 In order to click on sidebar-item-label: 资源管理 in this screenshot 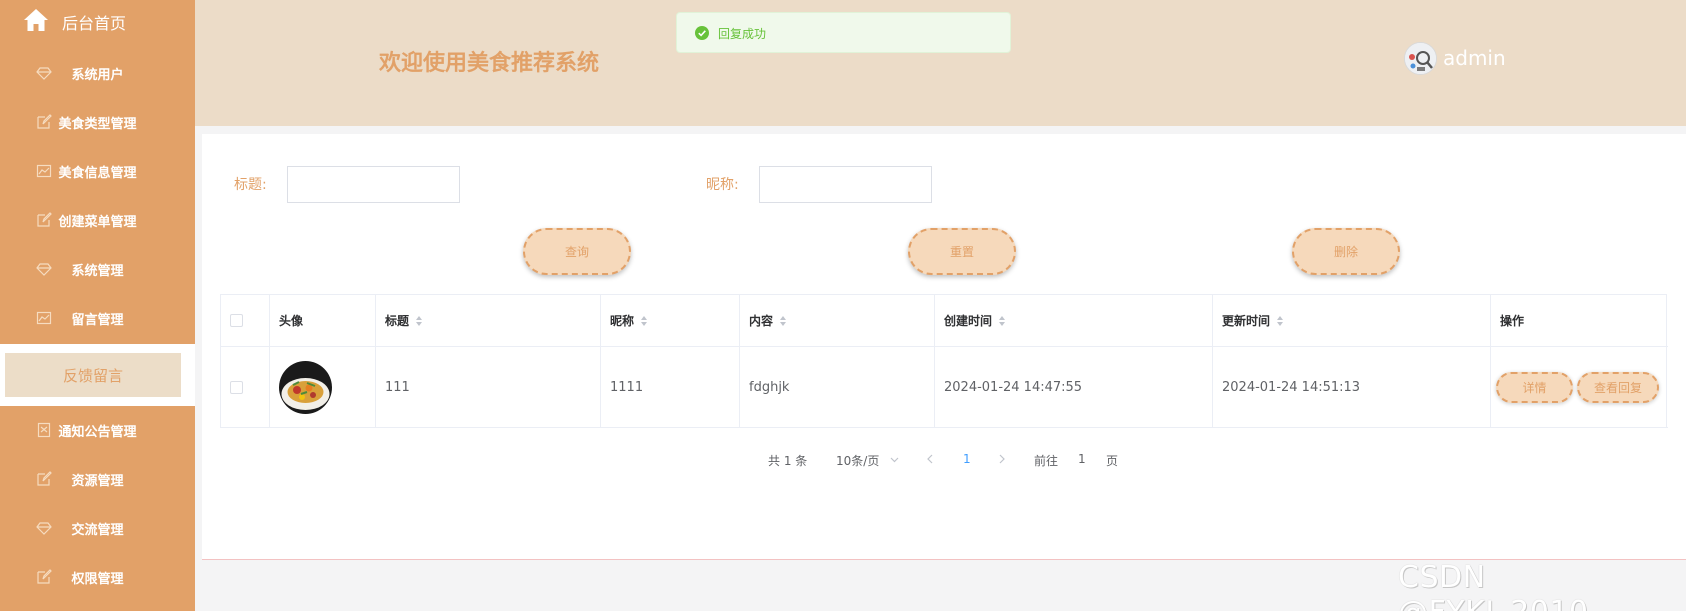, I will do `click(97, 481)`.